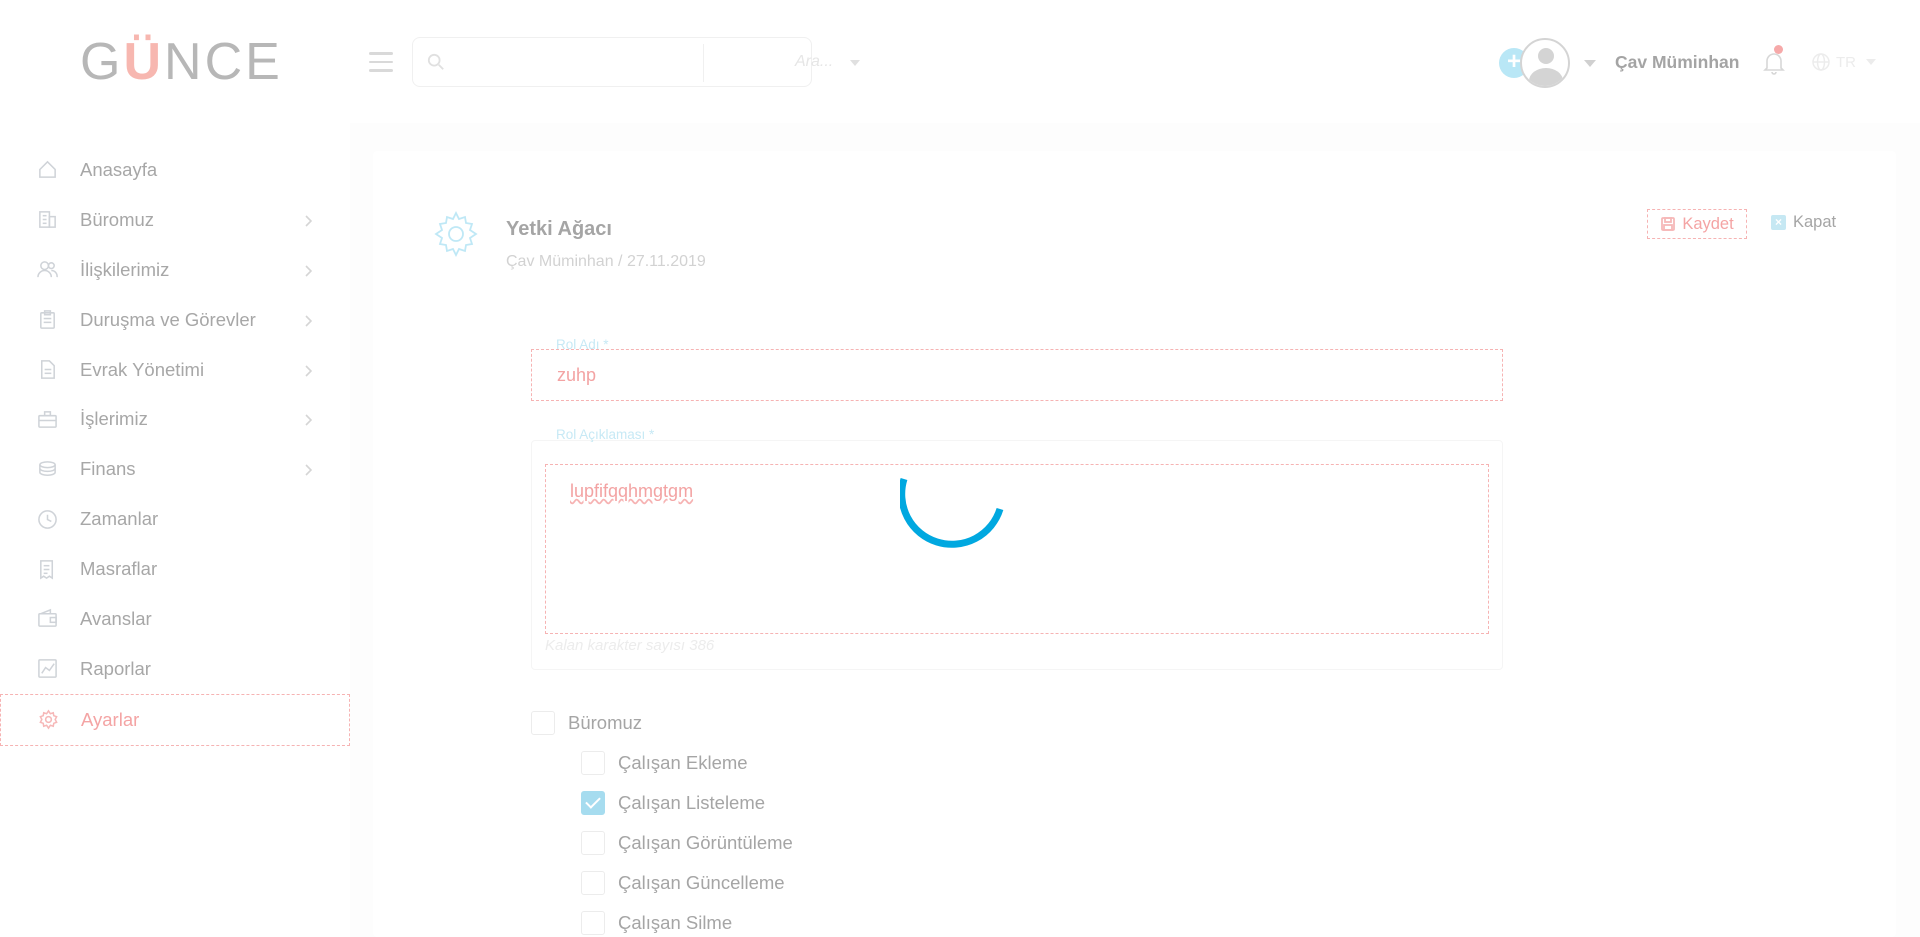 The image size is (1920, 937). I want to click on username: Çav Müminhan, so click(1677, 62).